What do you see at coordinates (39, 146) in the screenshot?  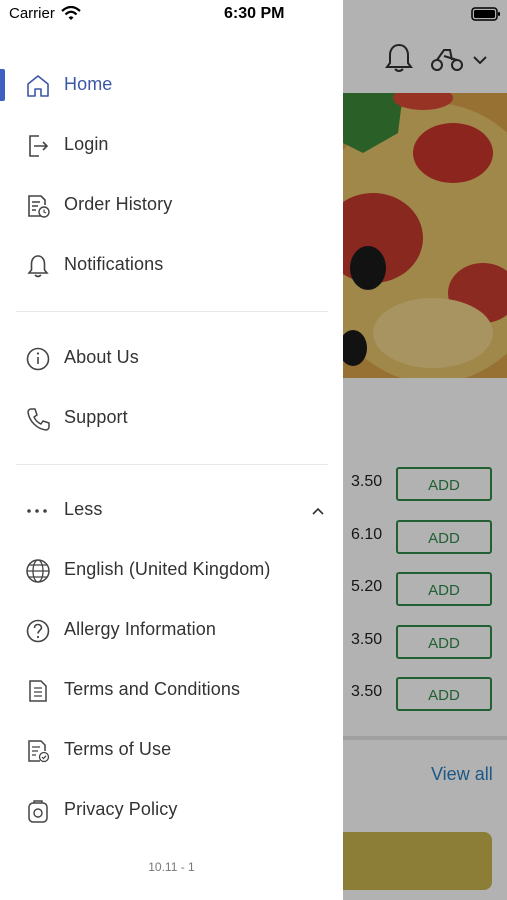 I see `login-icon` at bounding box center [39, 146].